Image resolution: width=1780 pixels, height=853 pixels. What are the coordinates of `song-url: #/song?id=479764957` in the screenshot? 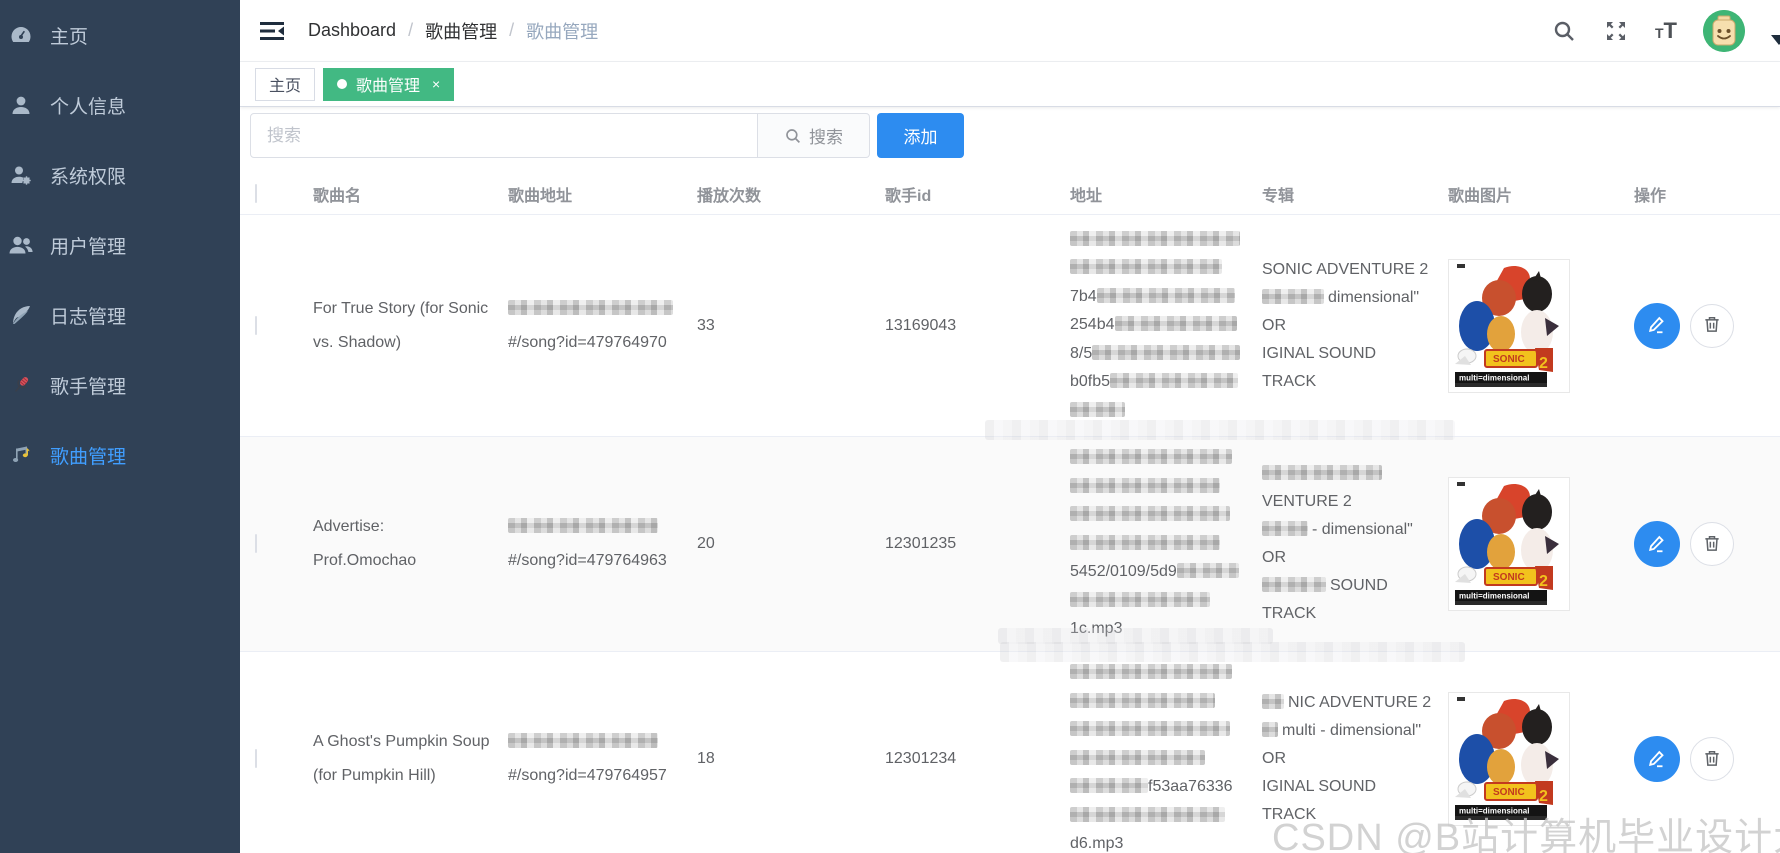 It's located at (592, 759).